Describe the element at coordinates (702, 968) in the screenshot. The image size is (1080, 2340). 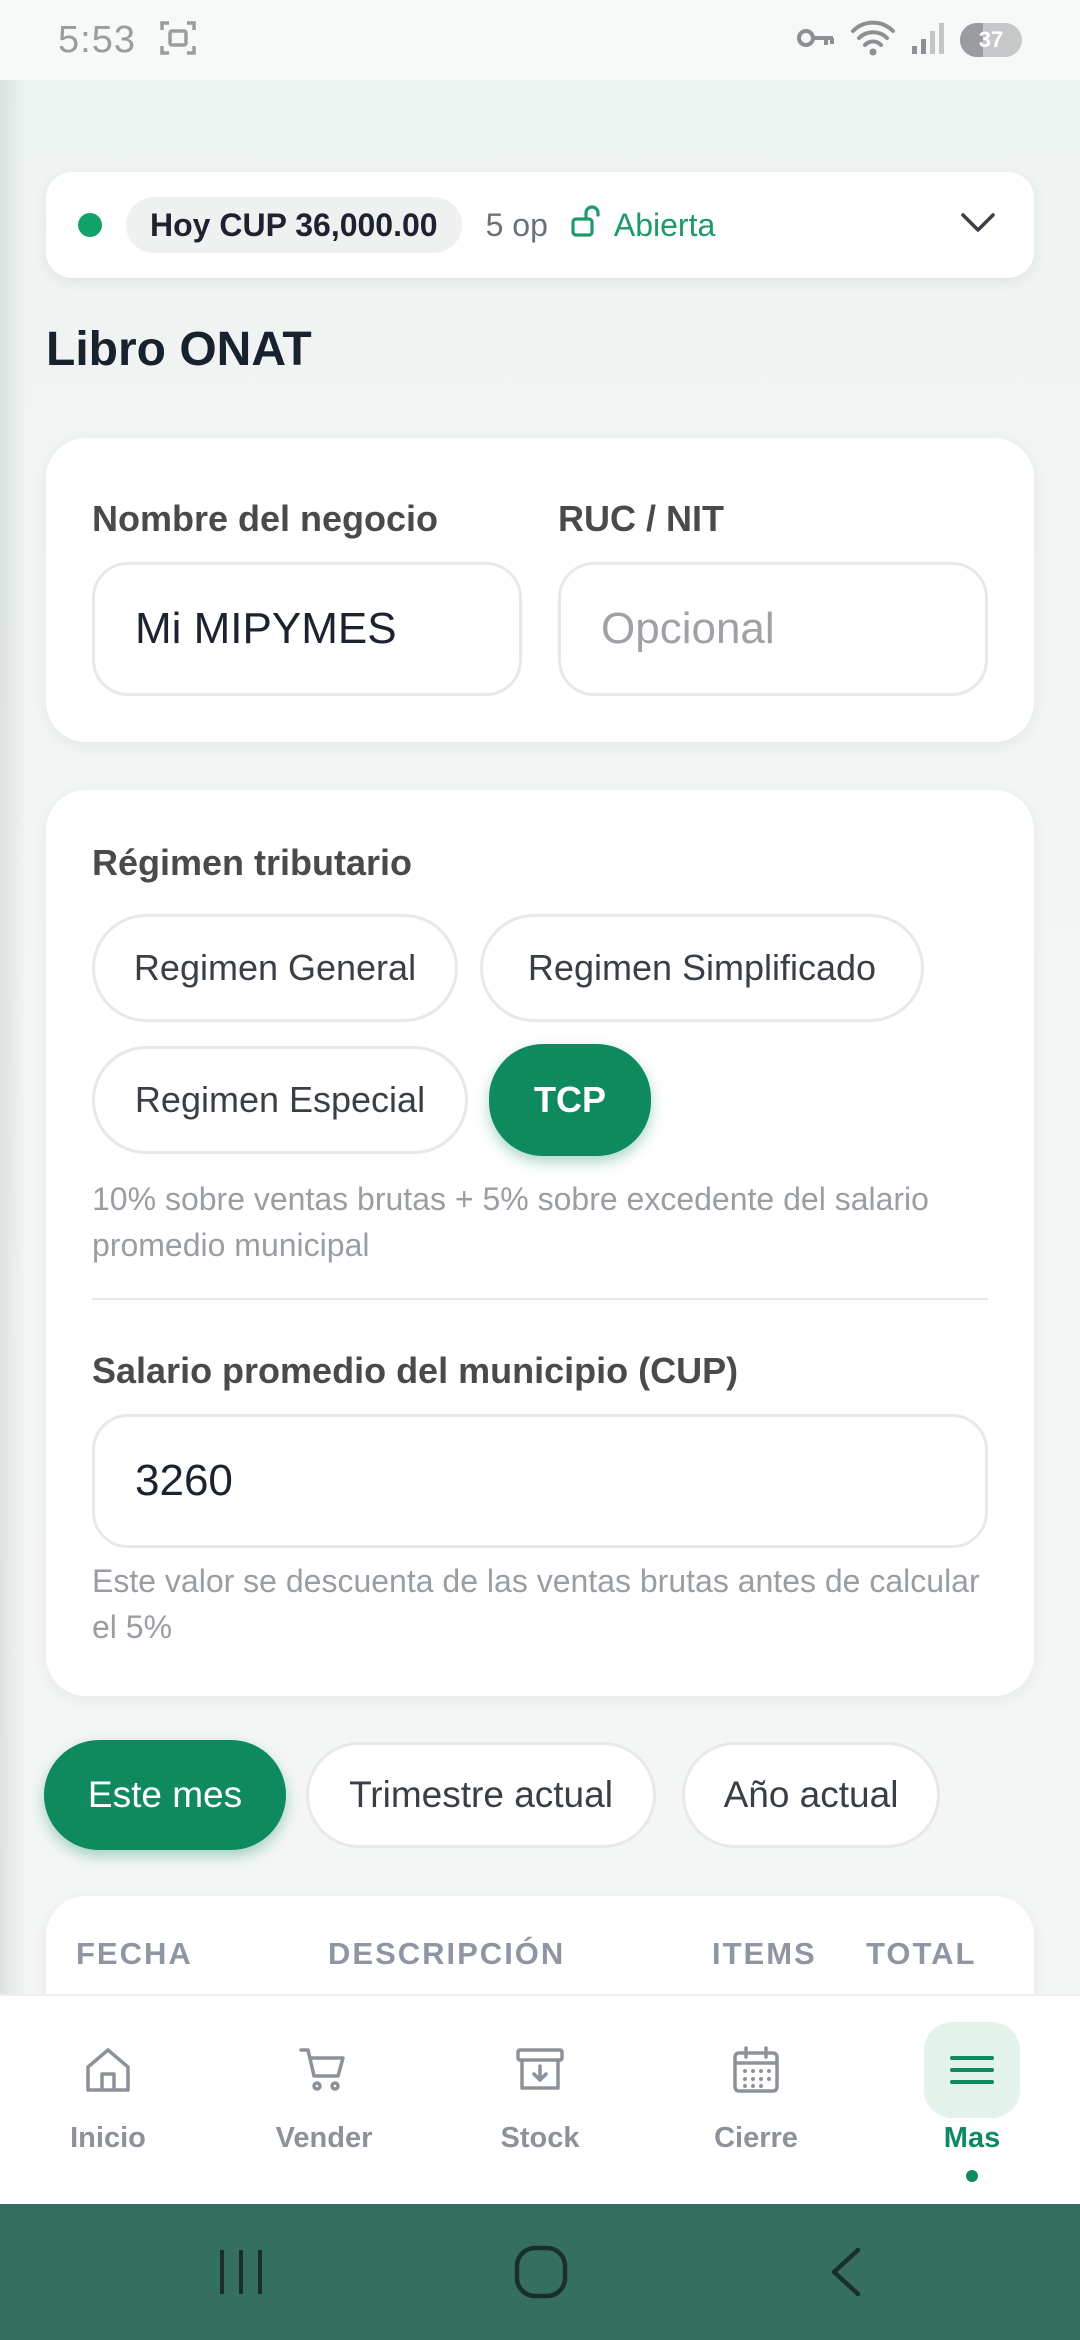
I see `regime-chip-simplificado: Regimen Simplificado` at that location.